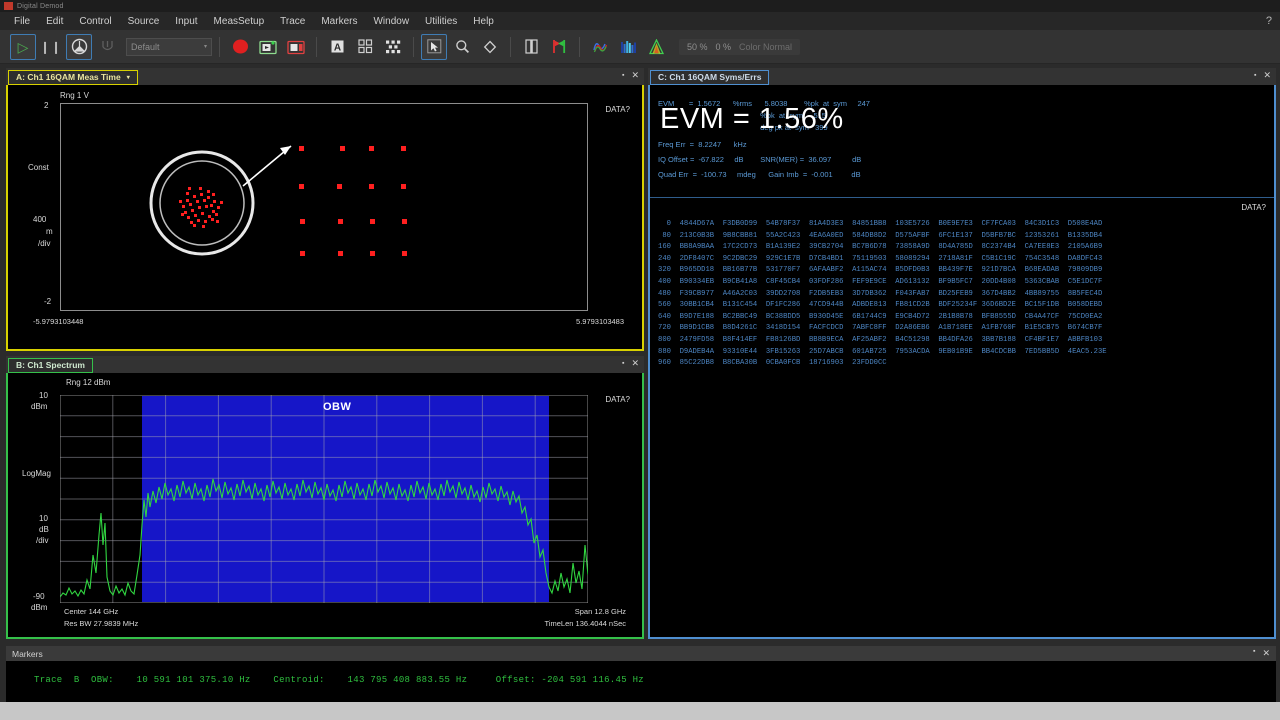 Image resolution: width=1280 pixels, height=720 pixels. Describe the element at coordinates (128, 77) in the screenshot. I see `chevron-down-icon: ▾` at that location.